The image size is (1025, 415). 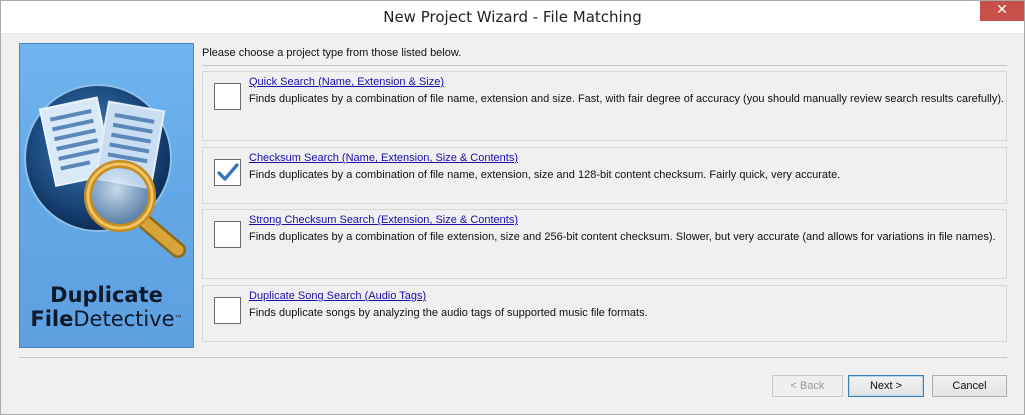 What do you see at coordinates (124, 319) in the screenshot?
I see `brand-word-detective: Detective` at bounding box center [124, 319].